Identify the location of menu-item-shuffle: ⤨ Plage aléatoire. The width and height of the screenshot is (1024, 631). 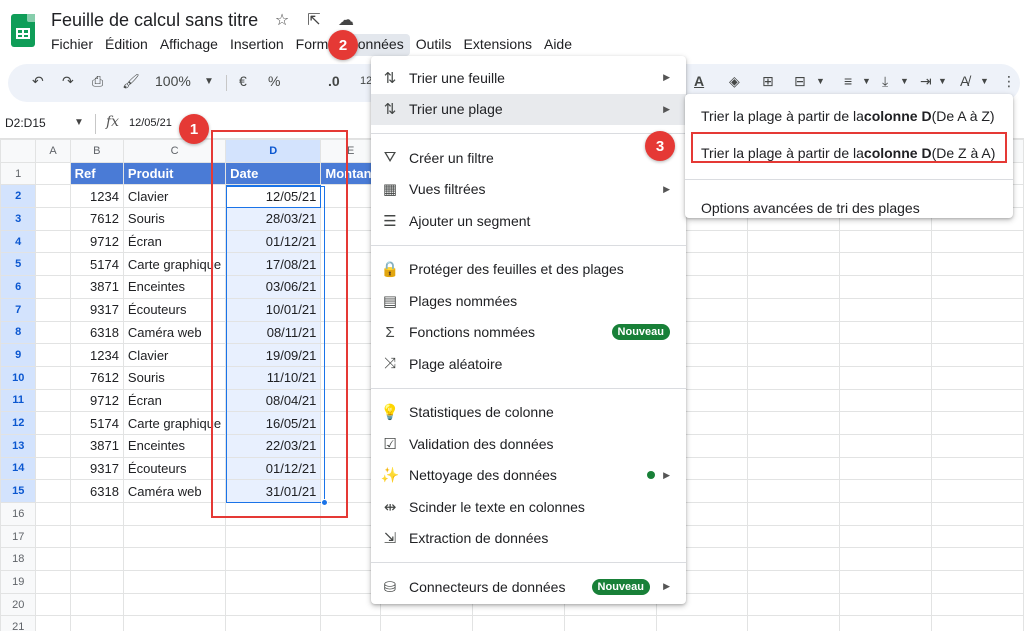
(528, 364).